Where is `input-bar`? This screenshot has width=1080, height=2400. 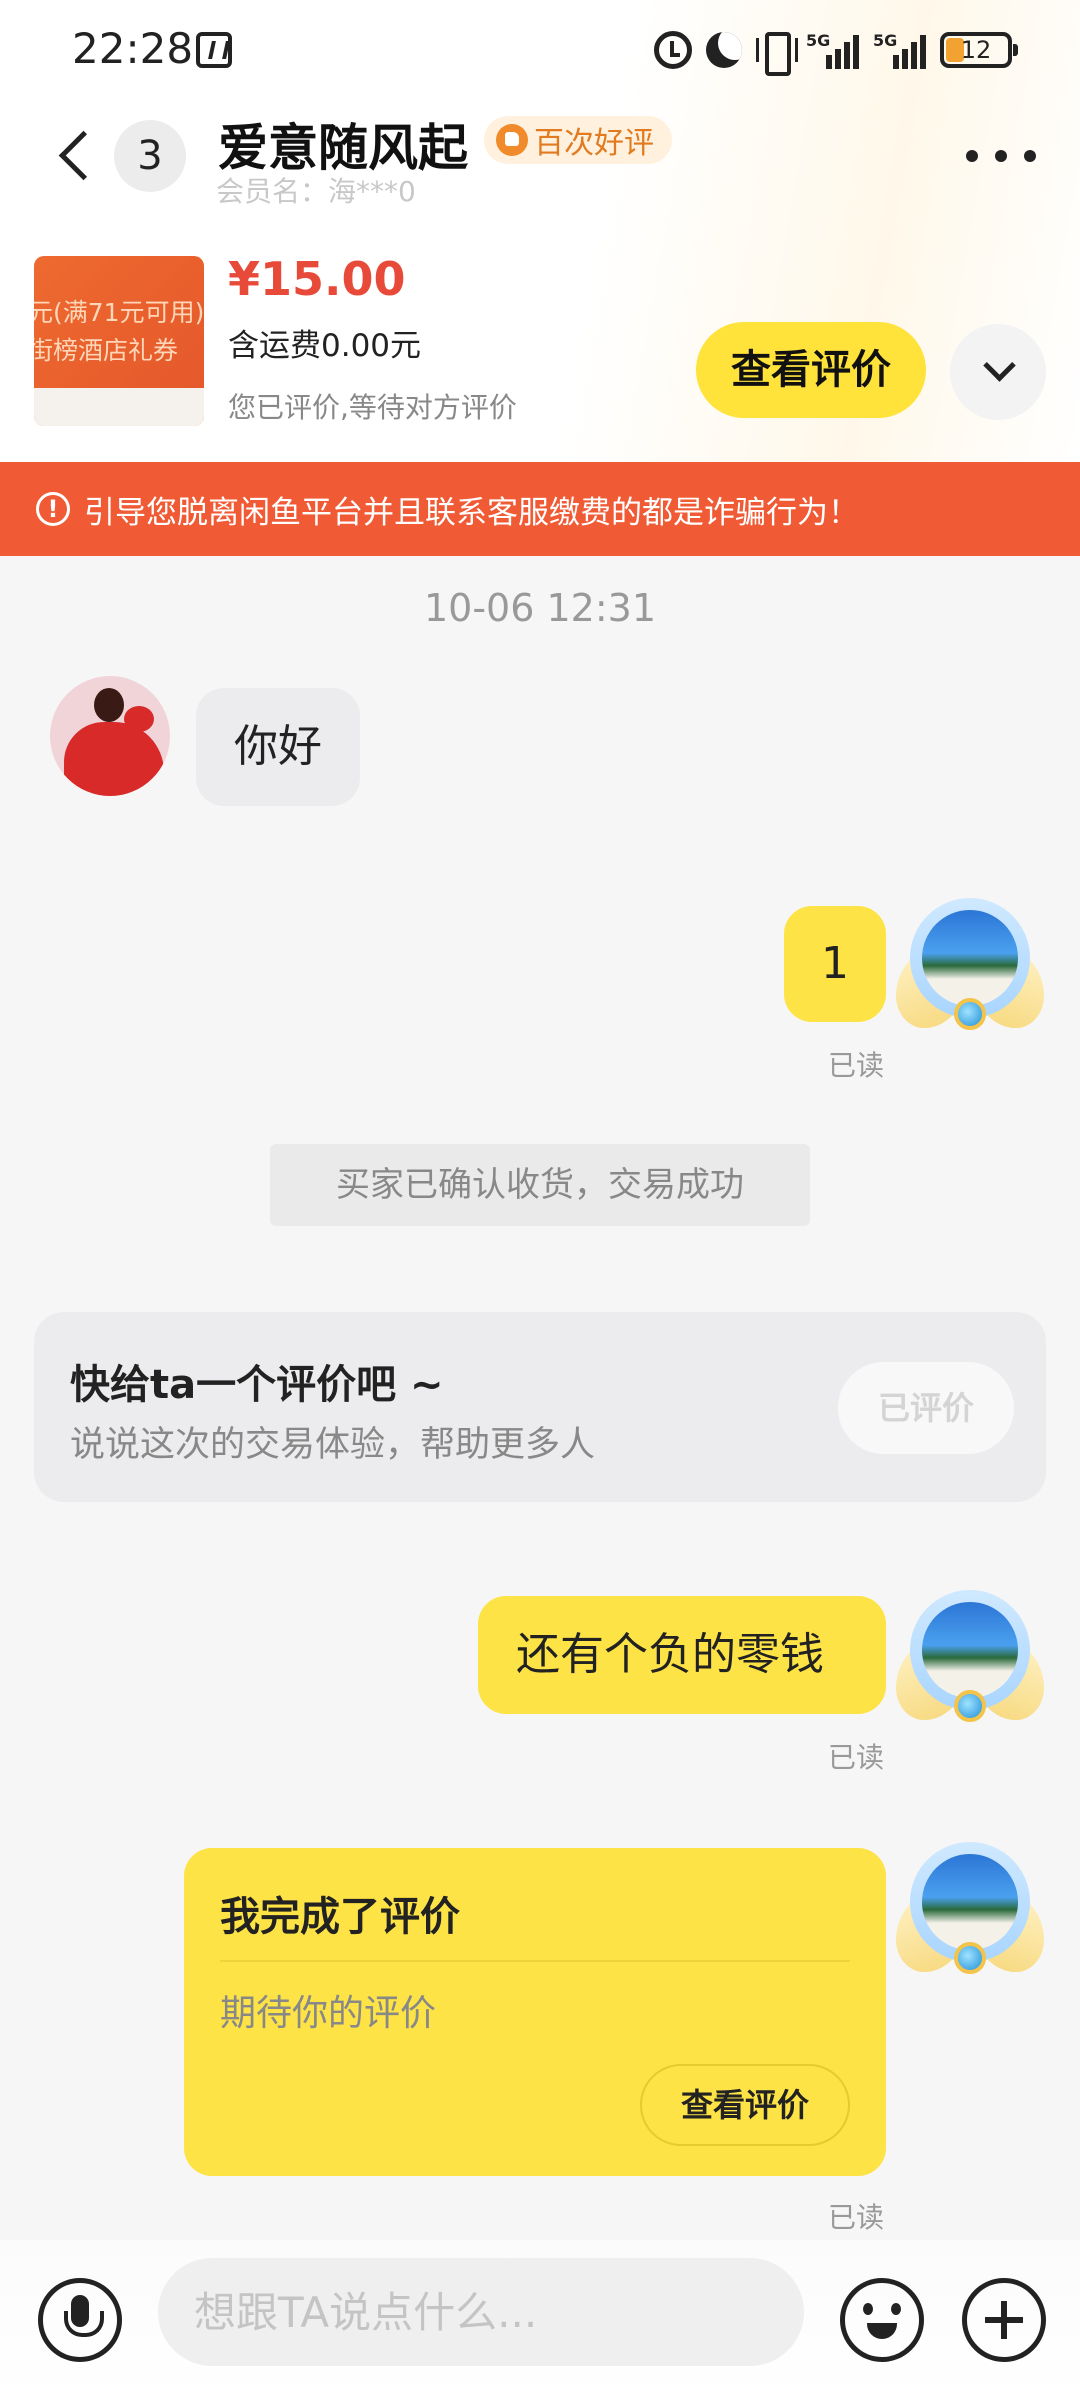 input-bar is located at coordinates (540, 2320).